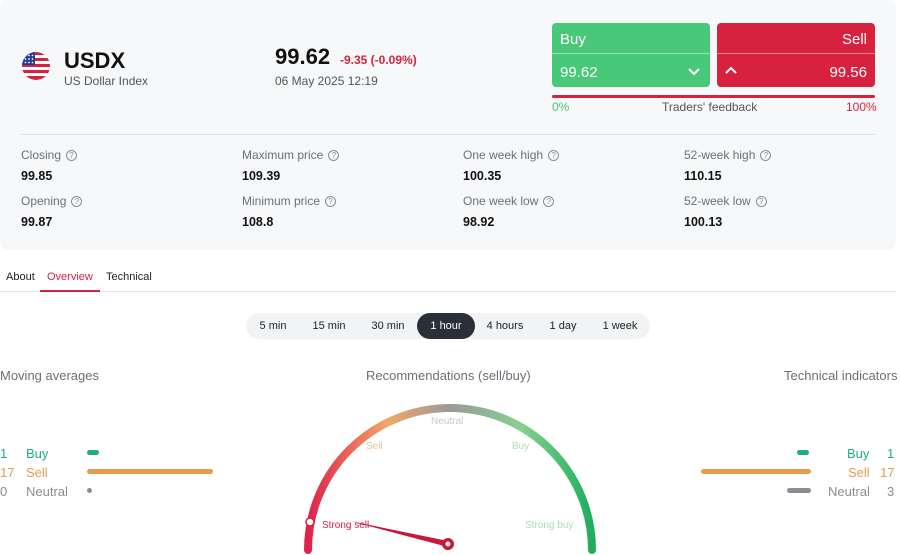  I want to click on recommendation-gauge: Strong sell Sell Neutral Buy Strong buy, so click(450, 479).